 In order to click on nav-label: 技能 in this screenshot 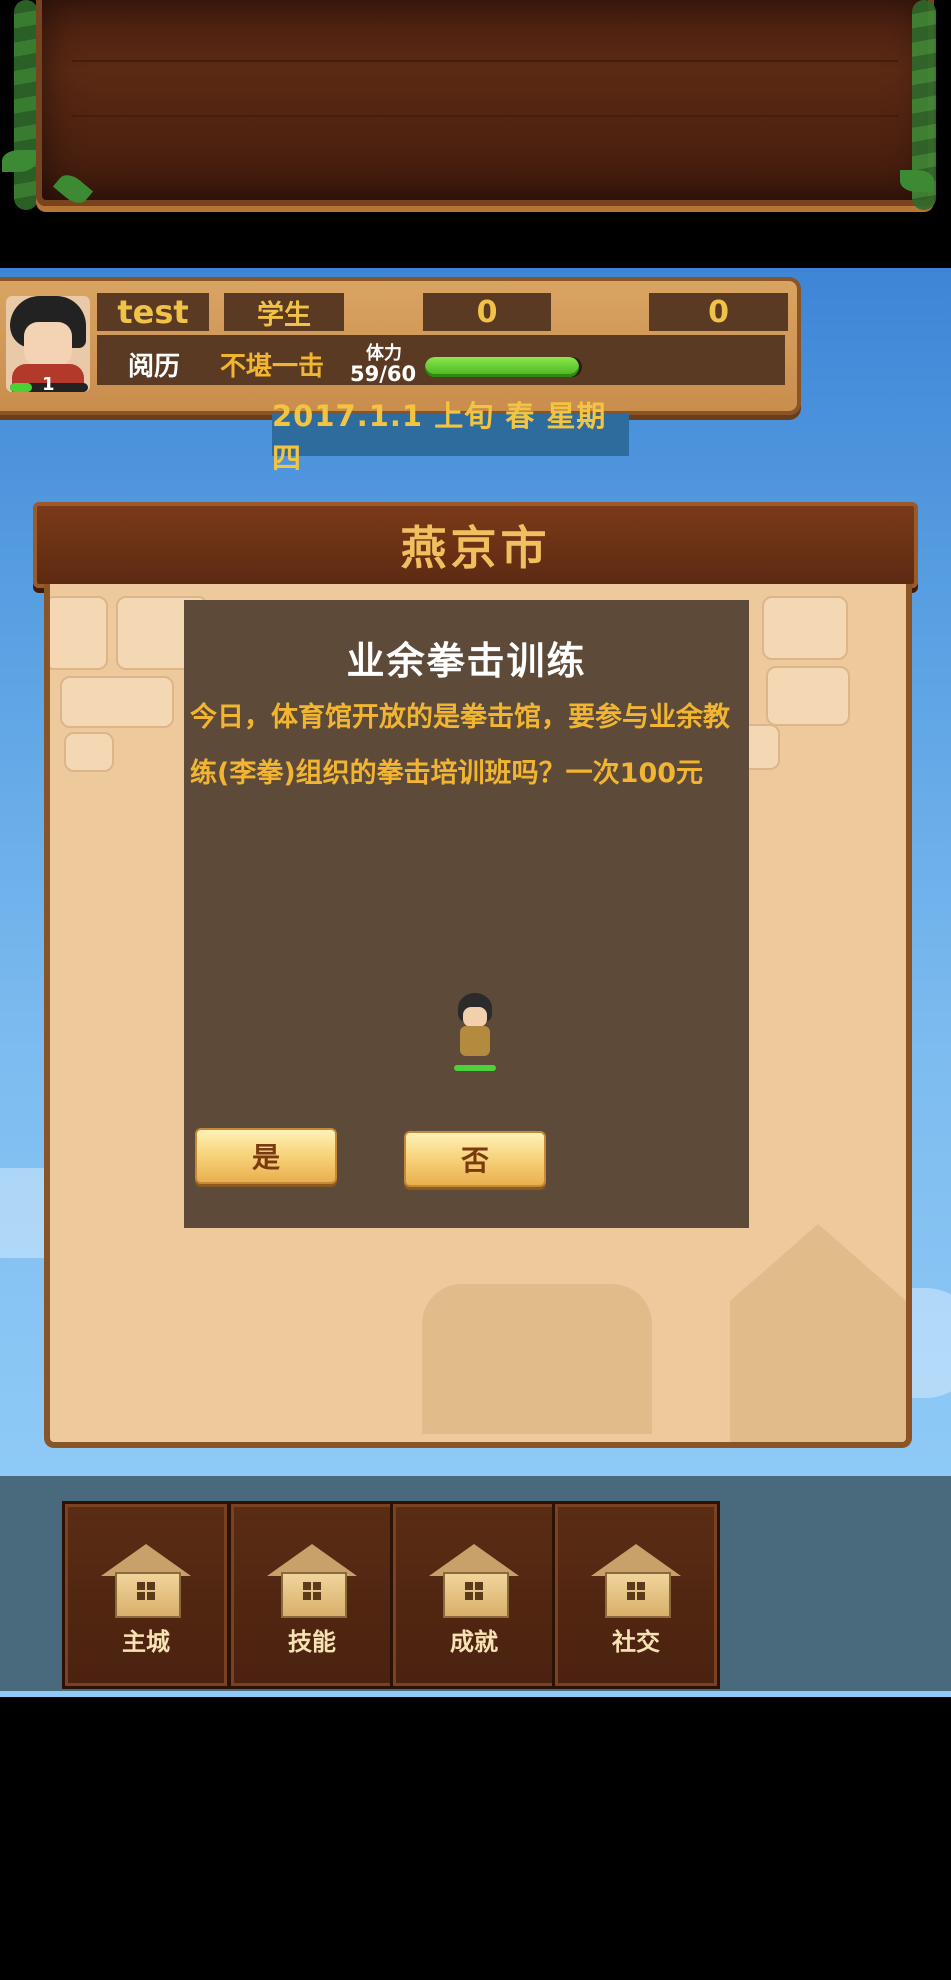, I will do `click(312, 1642)`.